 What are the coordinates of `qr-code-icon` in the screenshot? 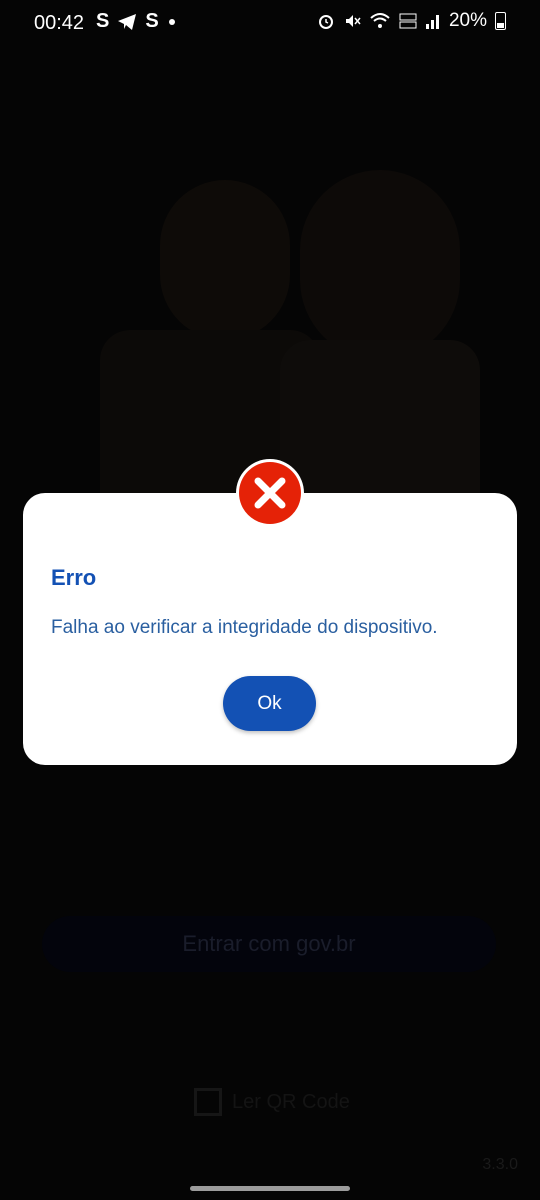 It's located at (208, 1102).